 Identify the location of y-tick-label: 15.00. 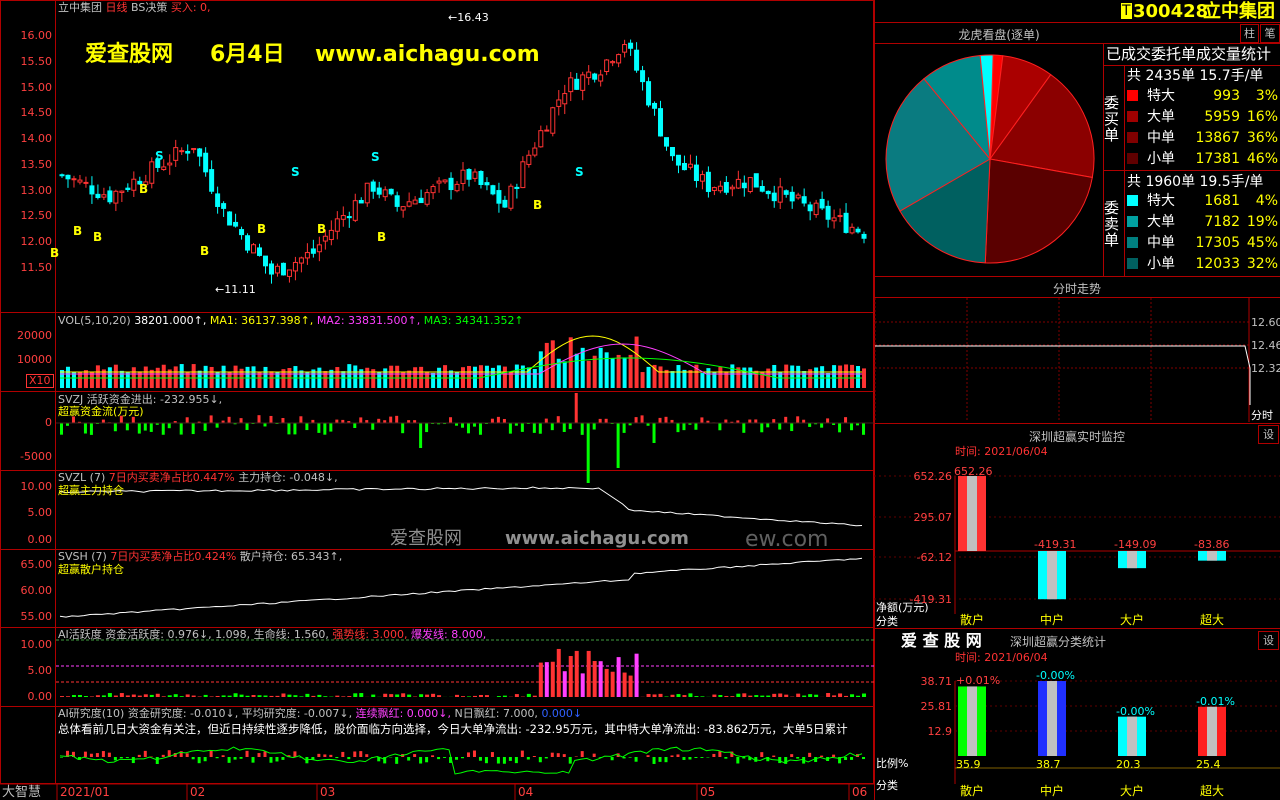
(36, 87).